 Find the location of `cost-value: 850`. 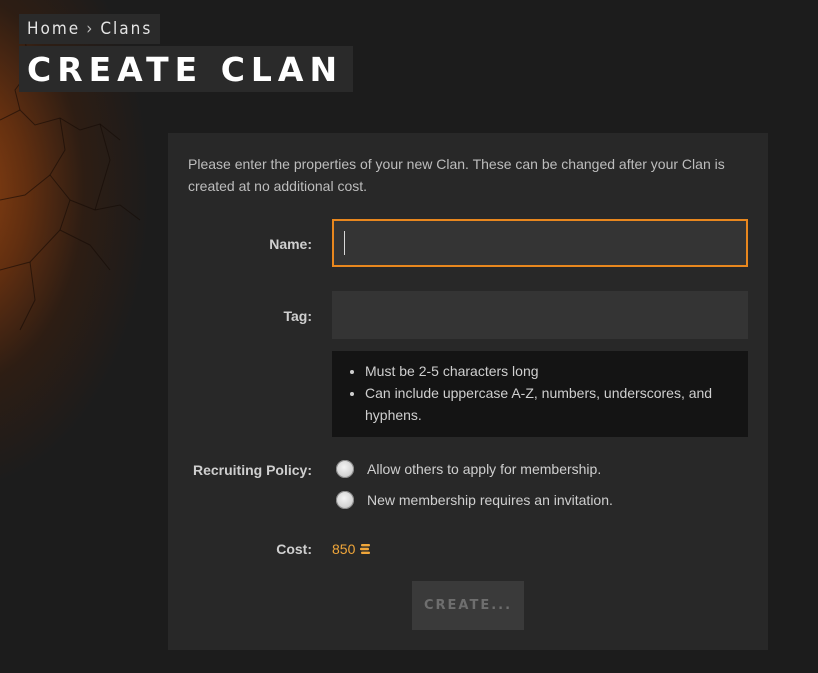

cost-value: 850 is located at coordinates (351, 549).